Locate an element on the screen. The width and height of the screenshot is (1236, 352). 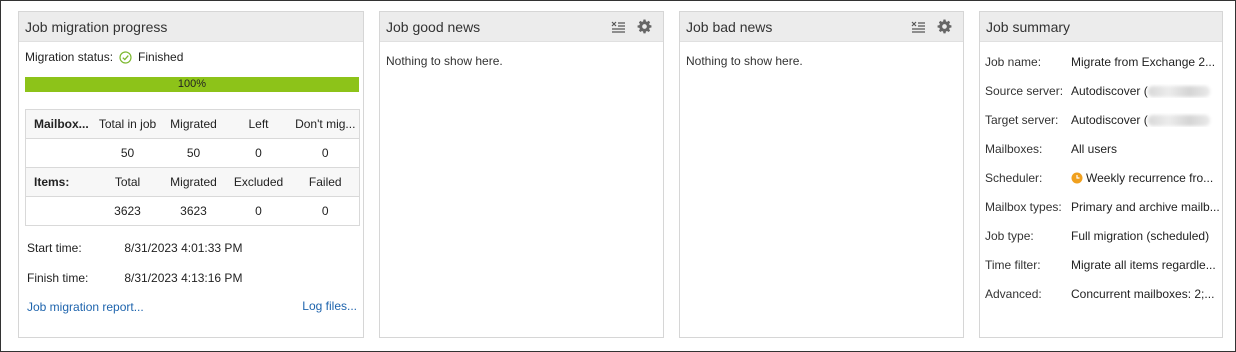
summary-label: Scheduler: is located at coordinates (1014, 178).